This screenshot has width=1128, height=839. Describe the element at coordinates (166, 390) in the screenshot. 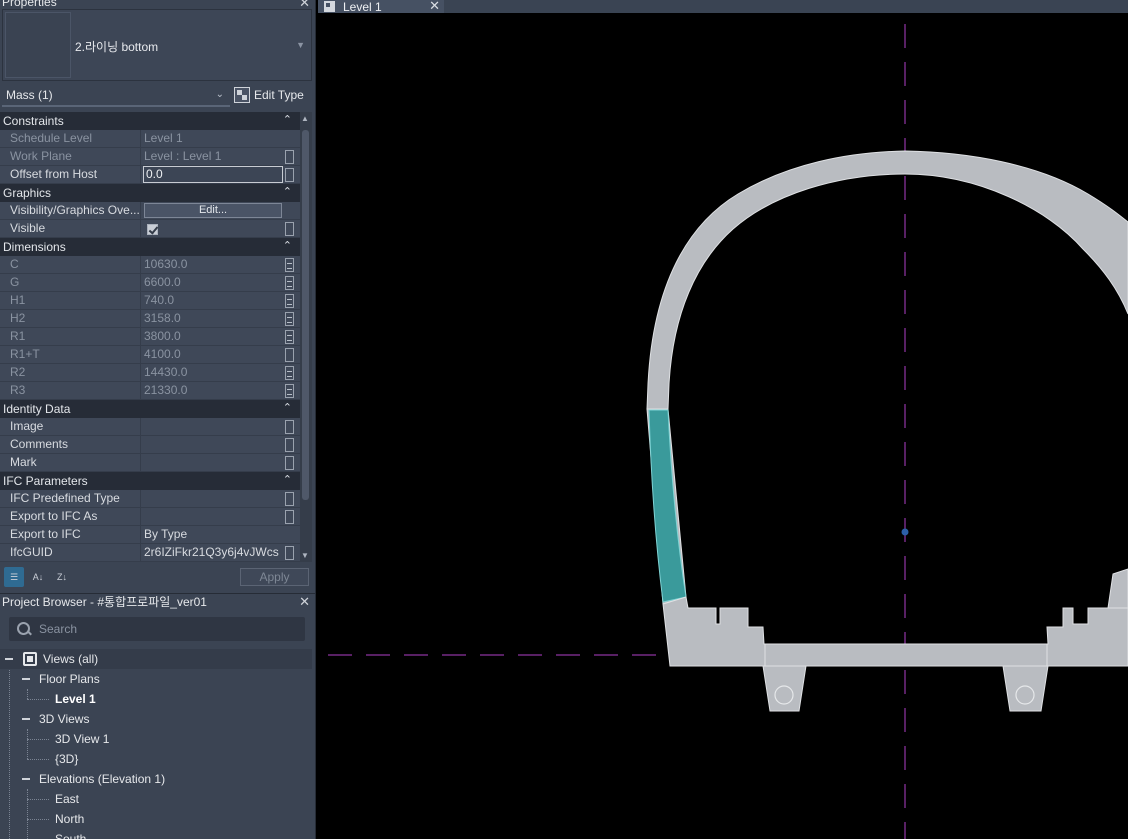

I see `property-value: 21330.0` at that location.